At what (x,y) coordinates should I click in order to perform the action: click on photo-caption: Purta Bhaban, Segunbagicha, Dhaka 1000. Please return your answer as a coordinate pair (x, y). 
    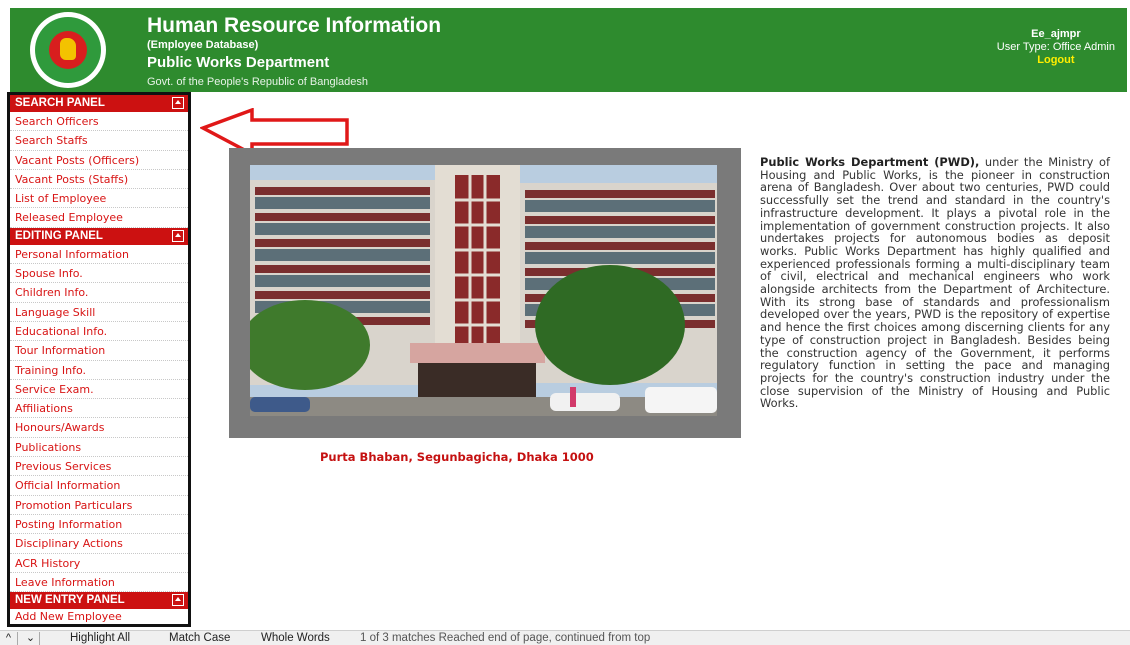
    Looking at the image, I should click on (457, 457).